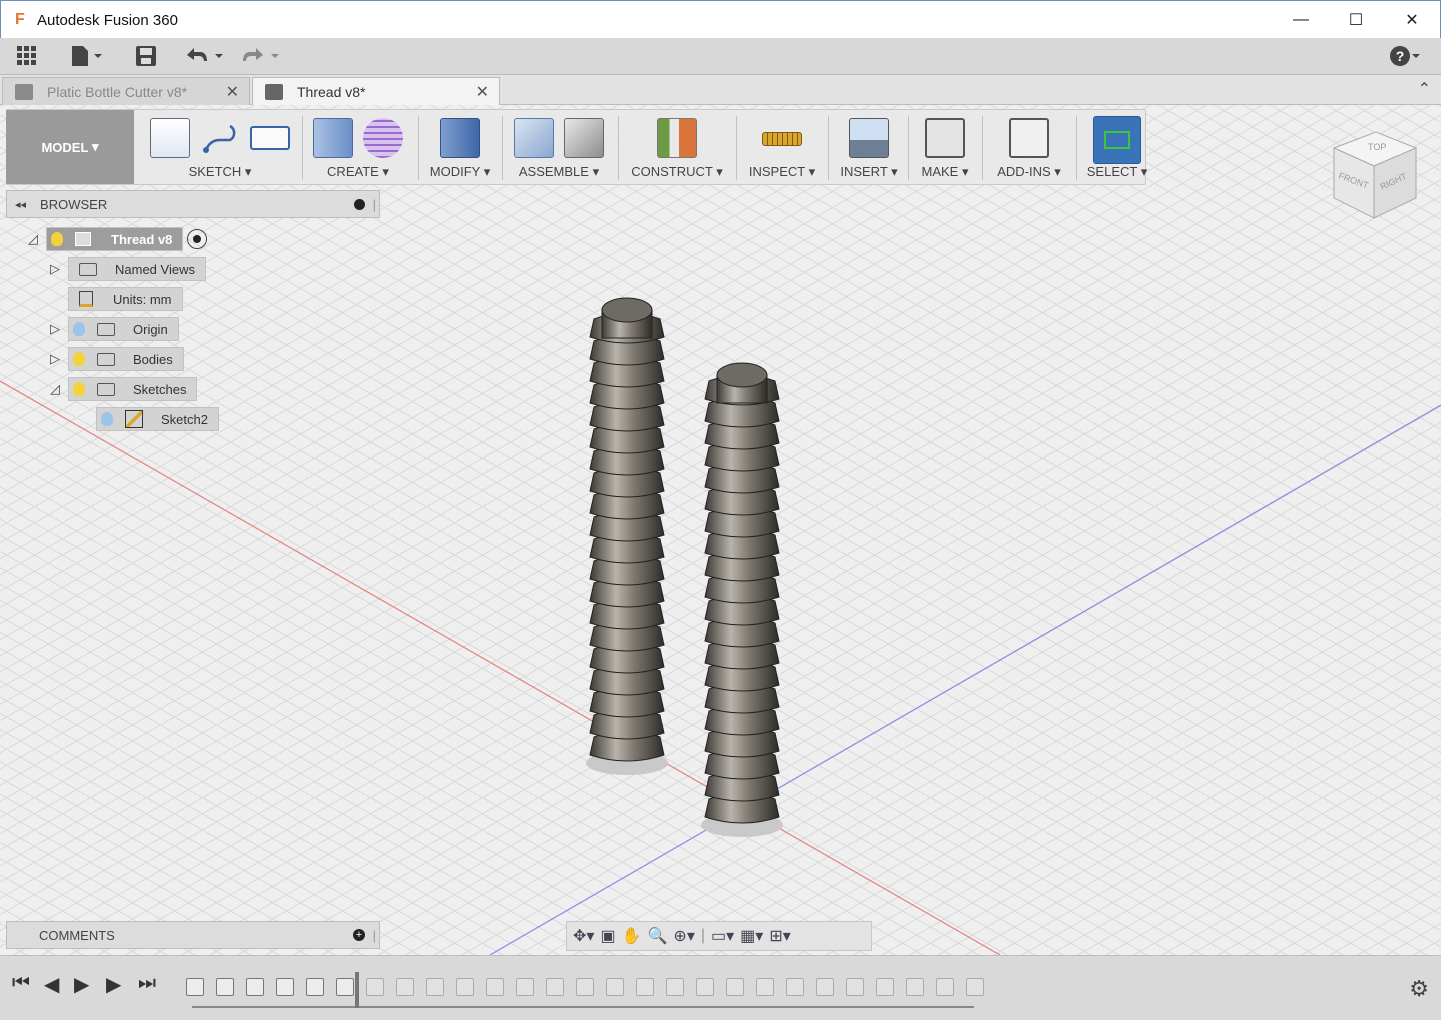 This screenshot has height=1020, width=1441. Describe the element at coordinates (632, 936) in the screenshot. I see `pan-icon: ✋` at that location.